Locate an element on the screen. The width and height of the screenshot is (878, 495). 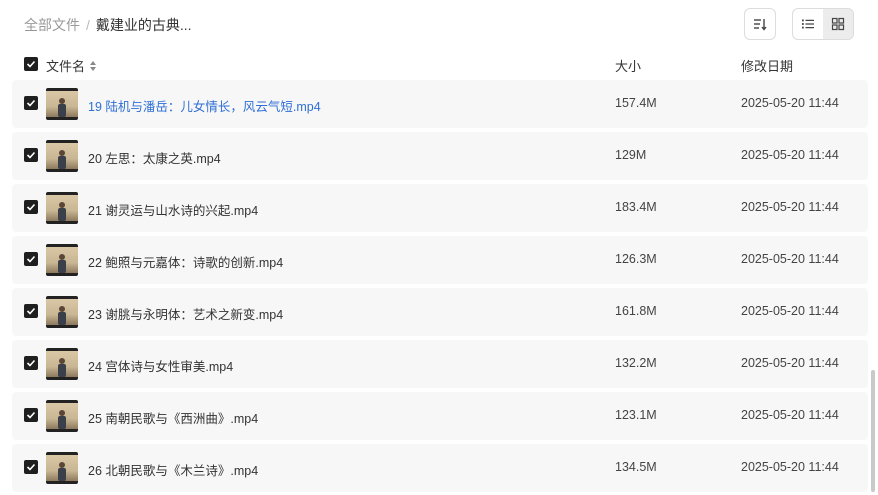
file-name: 21 谢灵运与山水诗的兴起.mp4 is located at coordinates (173, 209).